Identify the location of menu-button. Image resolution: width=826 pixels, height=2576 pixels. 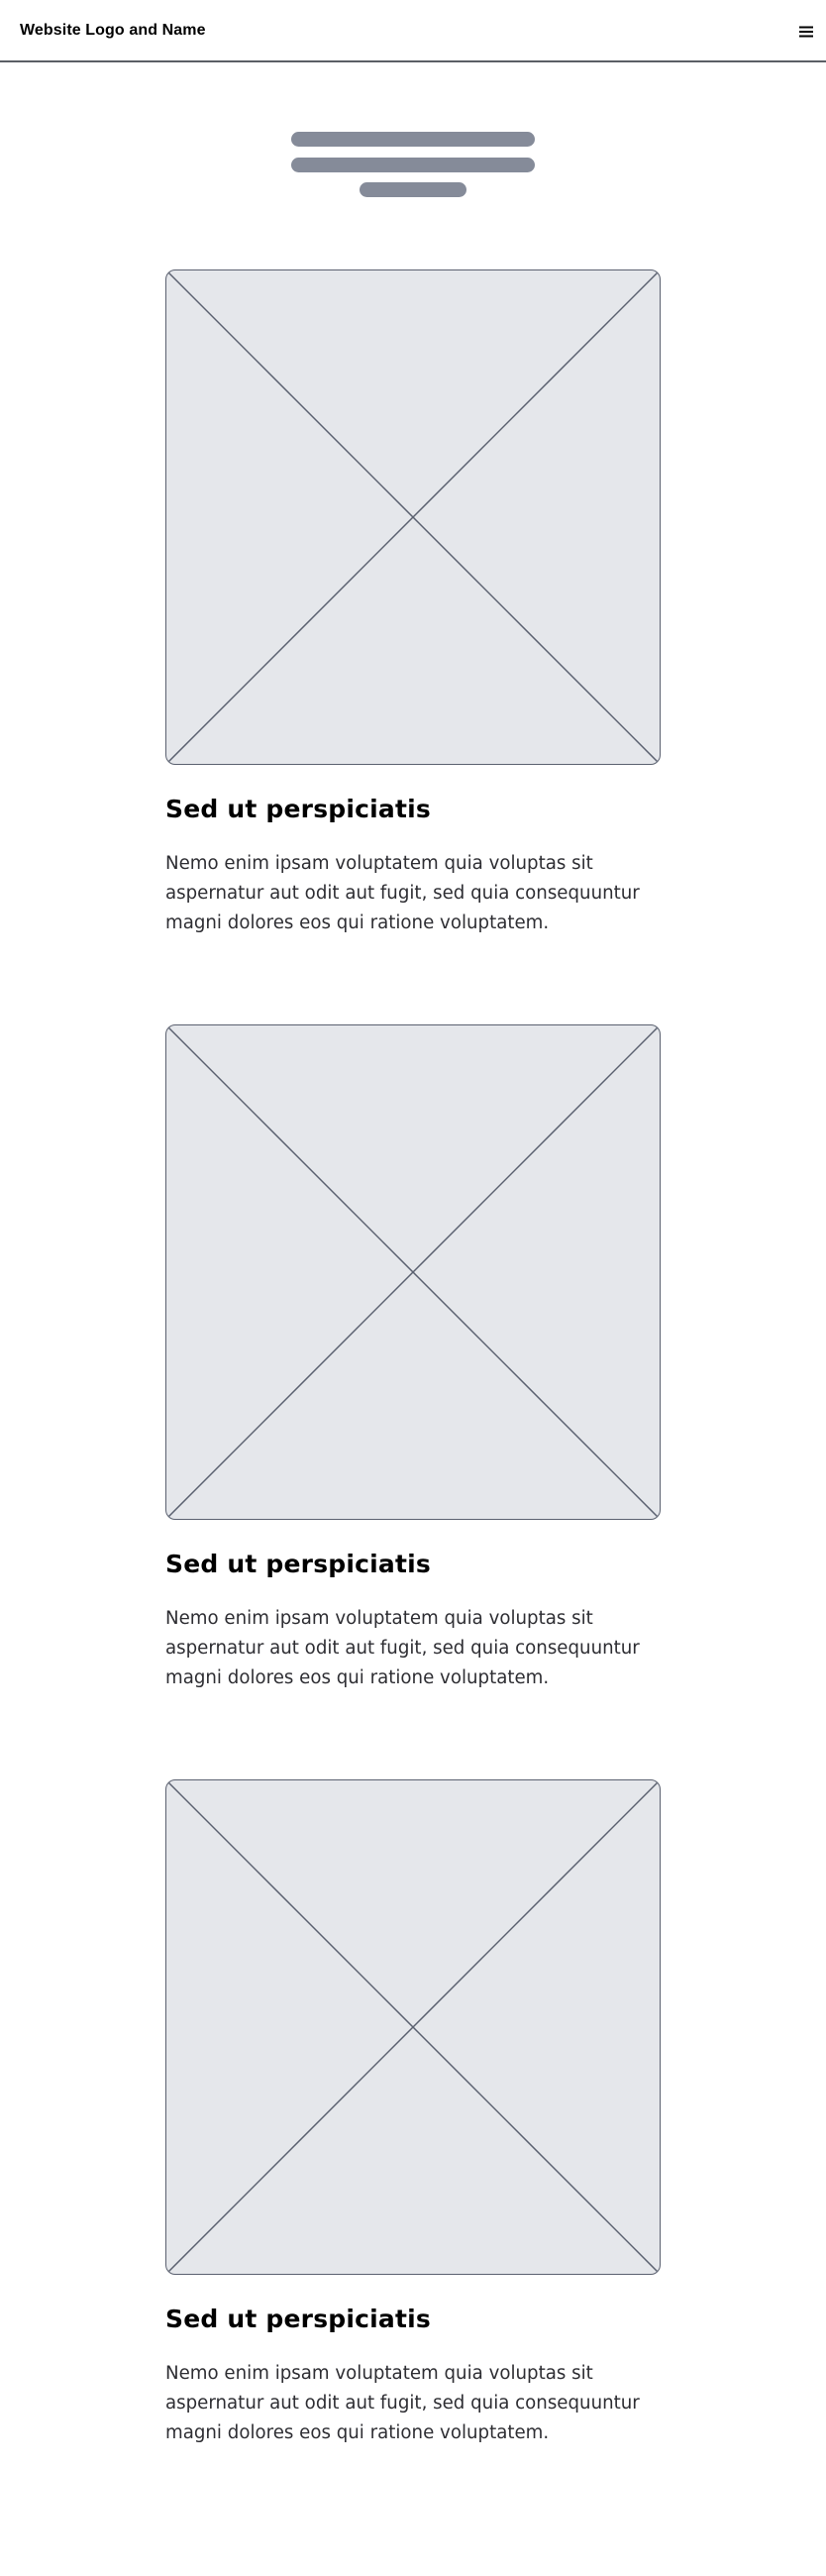
(806, 32).